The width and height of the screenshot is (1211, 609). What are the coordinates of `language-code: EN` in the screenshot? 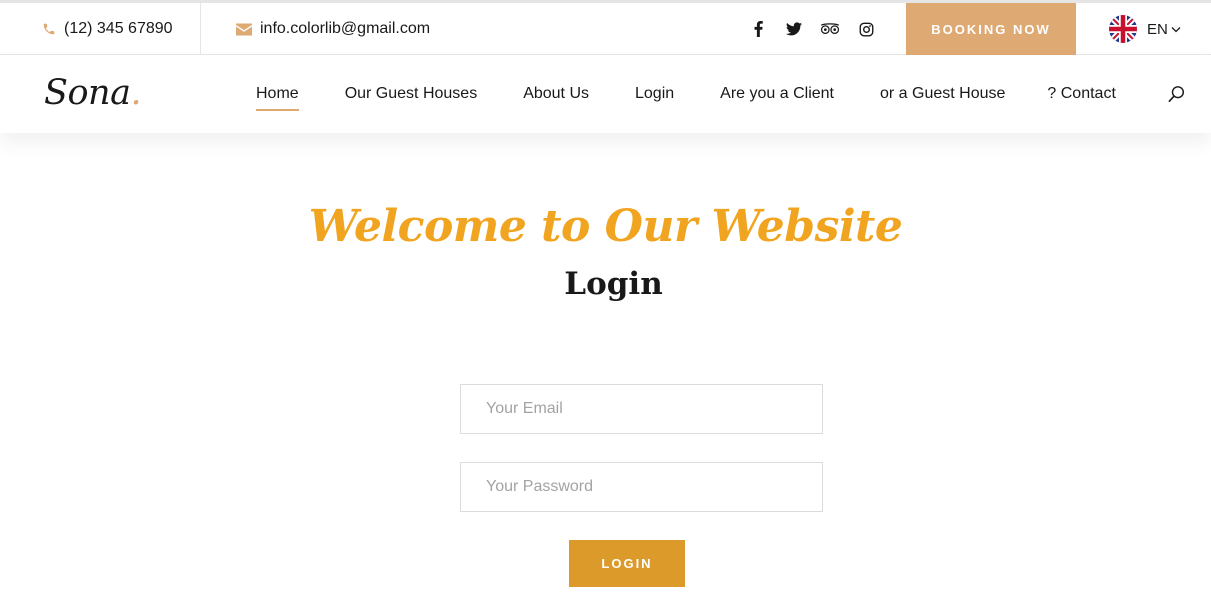 It's located at (1157, 29).